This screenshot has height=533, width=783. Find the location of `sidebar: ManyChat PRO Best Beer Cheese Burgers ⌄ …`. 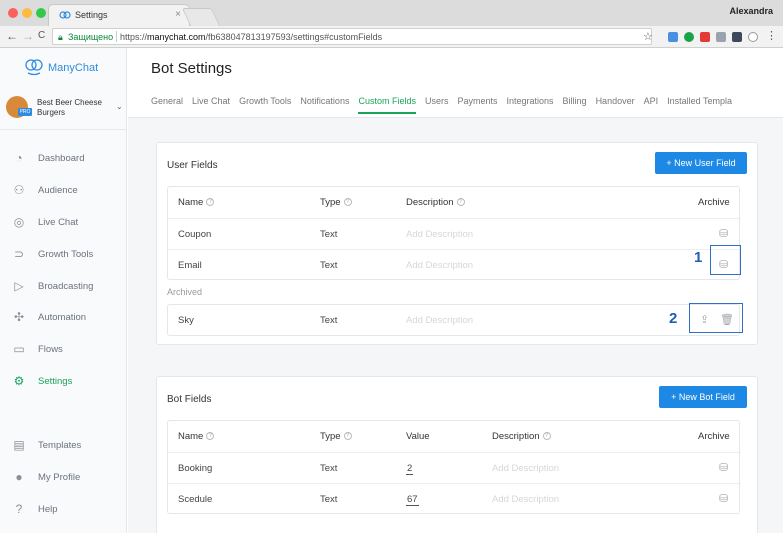

sidebar: ManyChat PRO Best Beer Cheese Burgers ⌄ … is located at coordinates (63, 290).